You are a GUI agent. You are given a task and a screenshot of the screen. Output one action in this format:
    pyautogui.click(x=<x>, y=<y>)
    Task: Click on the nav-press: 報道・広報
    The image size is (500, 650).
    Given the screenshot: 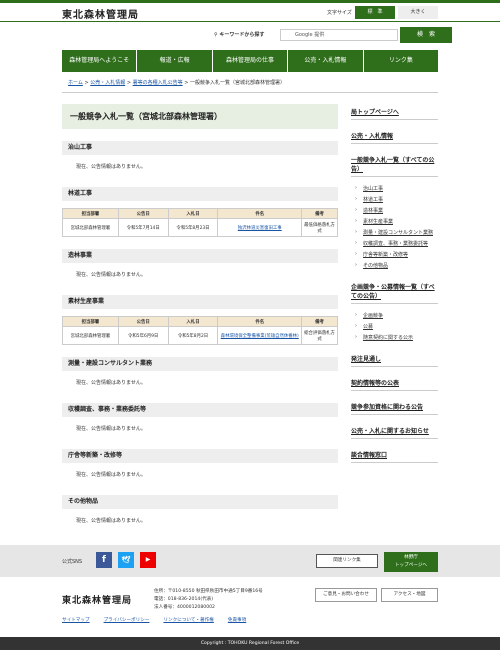 What is the action you would take?
    pyautogui.click(x=174, y=61)
    